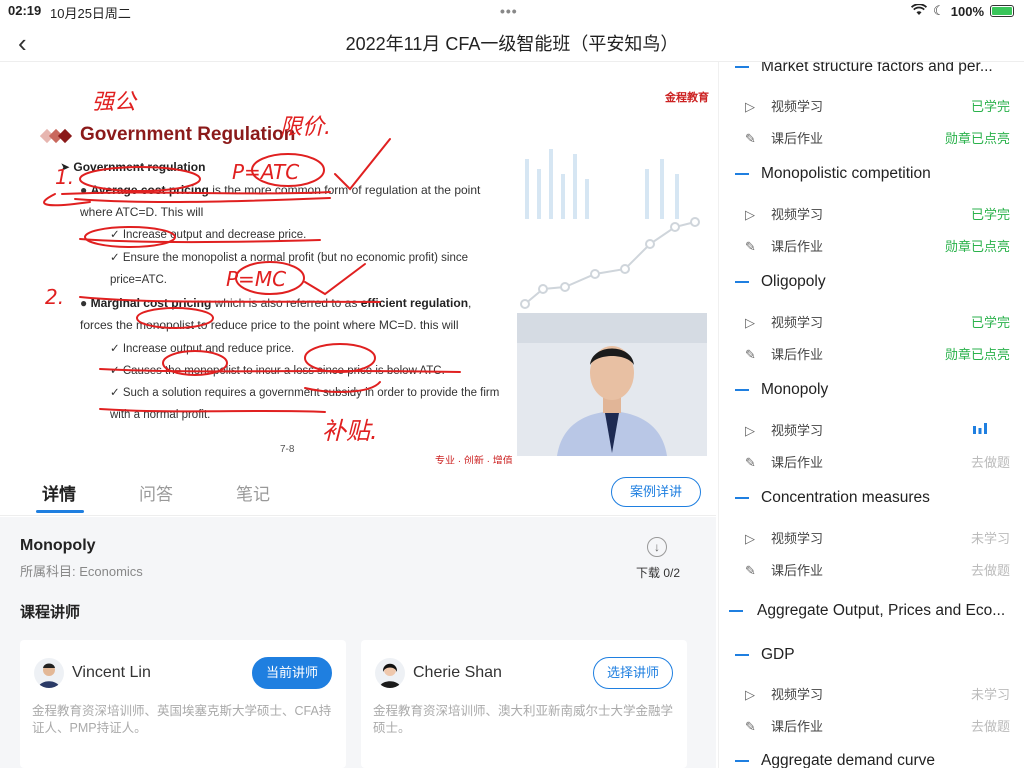  What do you see at coordinates (56, 136) in the screenshot?
I see `diamond-bullets-icon` at bounding box center [56, 136].